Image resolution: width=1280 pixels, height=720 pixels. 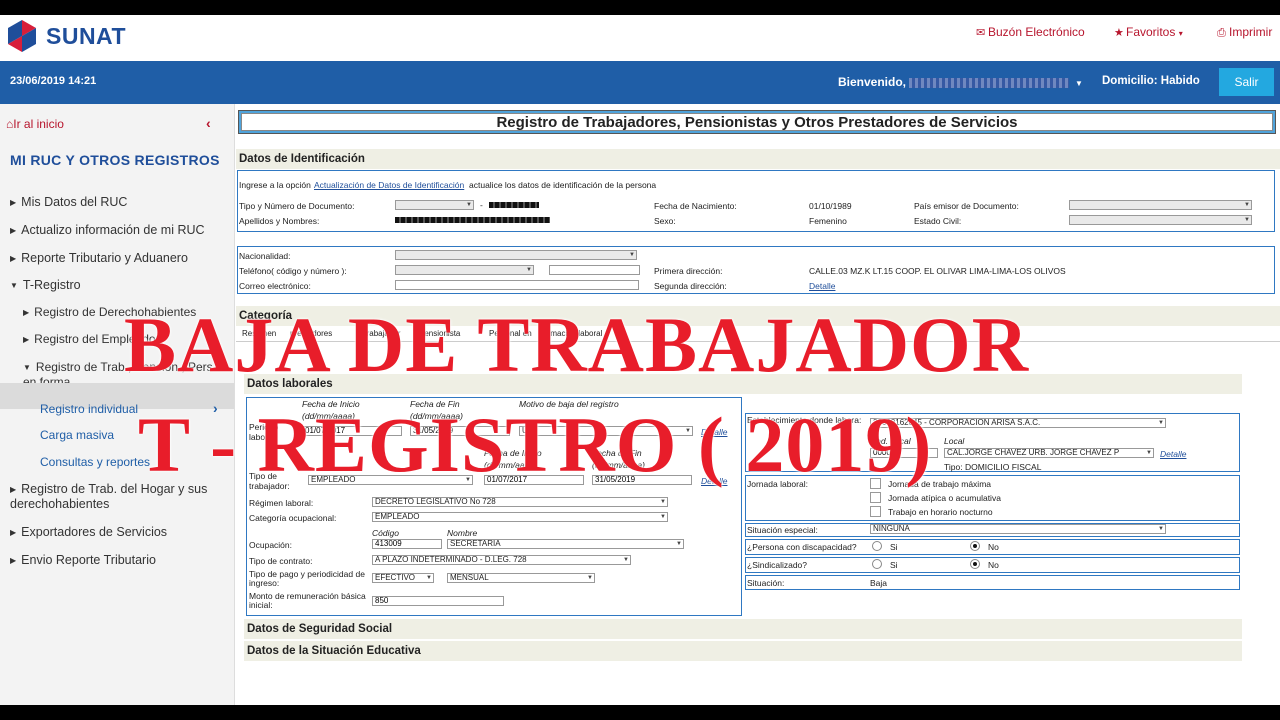 I want to click on redacted-doc-number, so click(x=514, y=205).